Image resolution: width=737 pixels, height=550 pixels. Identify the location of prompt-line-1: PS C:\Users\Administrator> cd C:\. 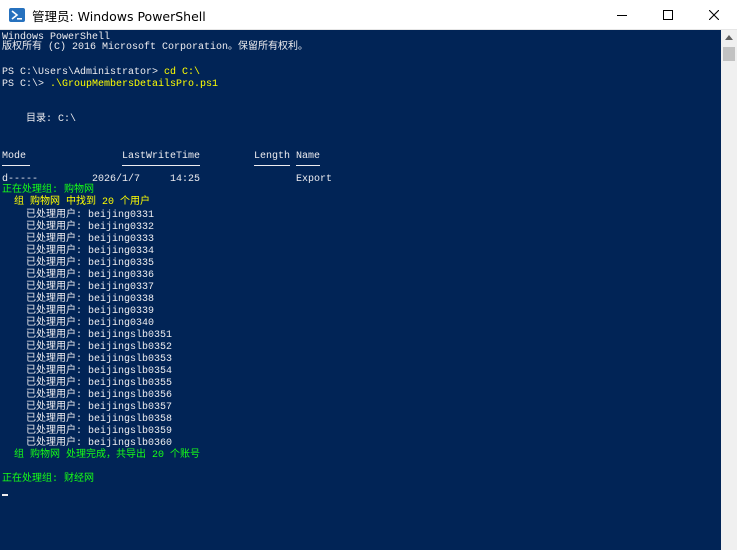
(101, 73).